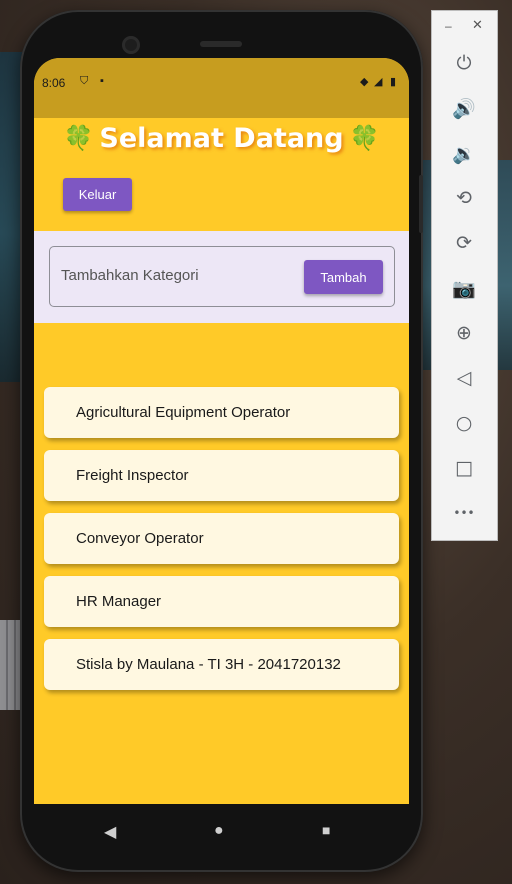 The image size is (512, 884). Describe the element at coordinates (343, 277) in the screenshot. I see `add-category-button: Tambah` at that location.